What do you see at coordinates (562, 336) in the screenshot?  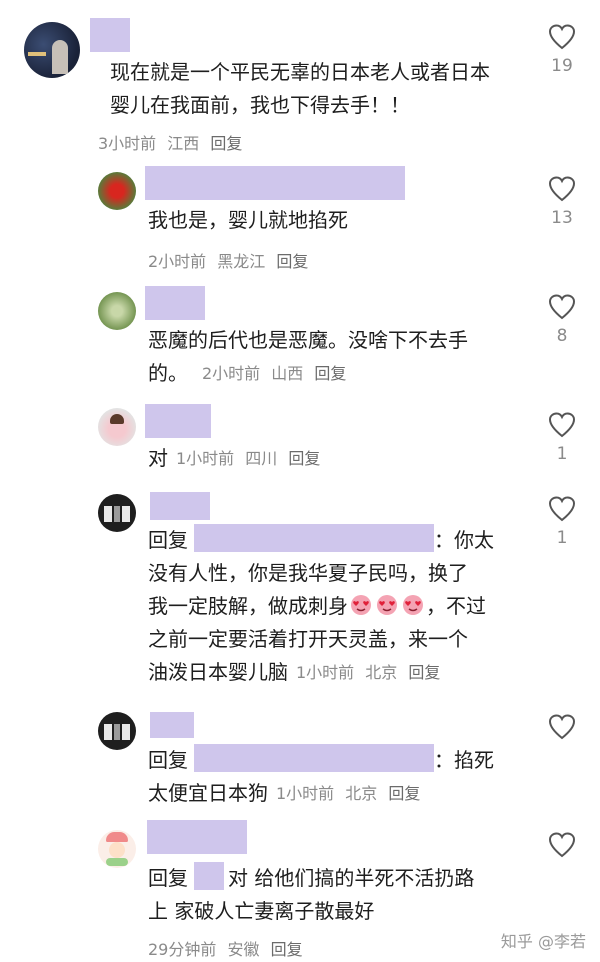 I see `like-count: 8` at bounding box center [562, 336].